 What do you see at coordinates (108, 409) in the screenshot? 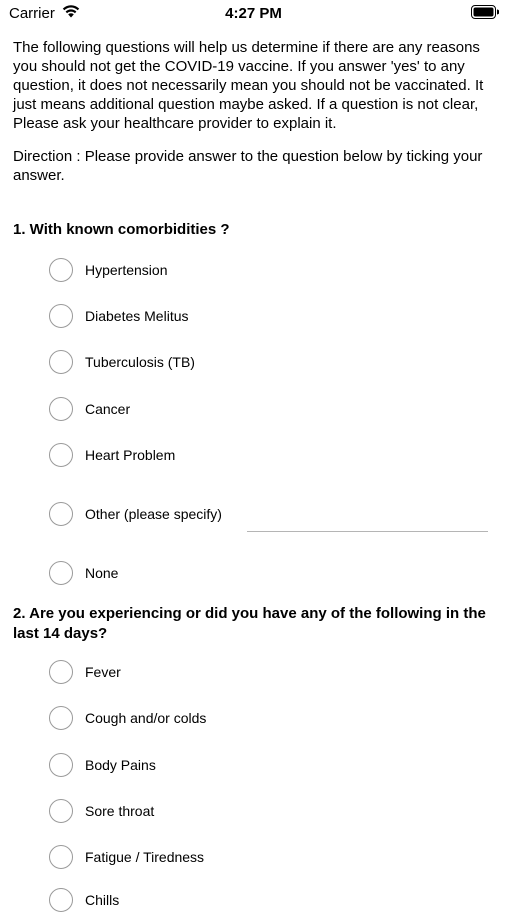
I see `option-label: Cancer` at bounding box center [108, 409].